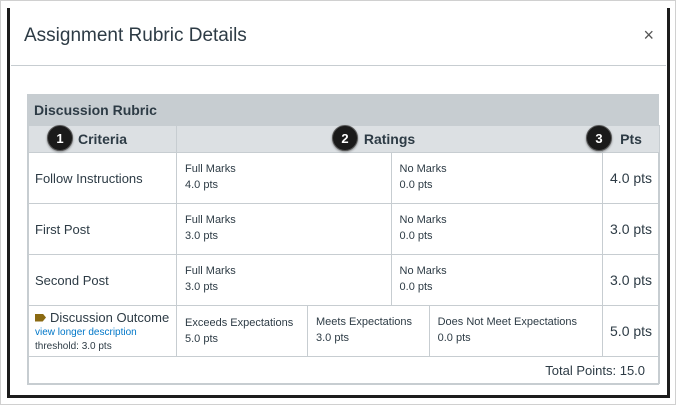  I want to click on rubric-title: Discussion Rubric, so click(343, 110).